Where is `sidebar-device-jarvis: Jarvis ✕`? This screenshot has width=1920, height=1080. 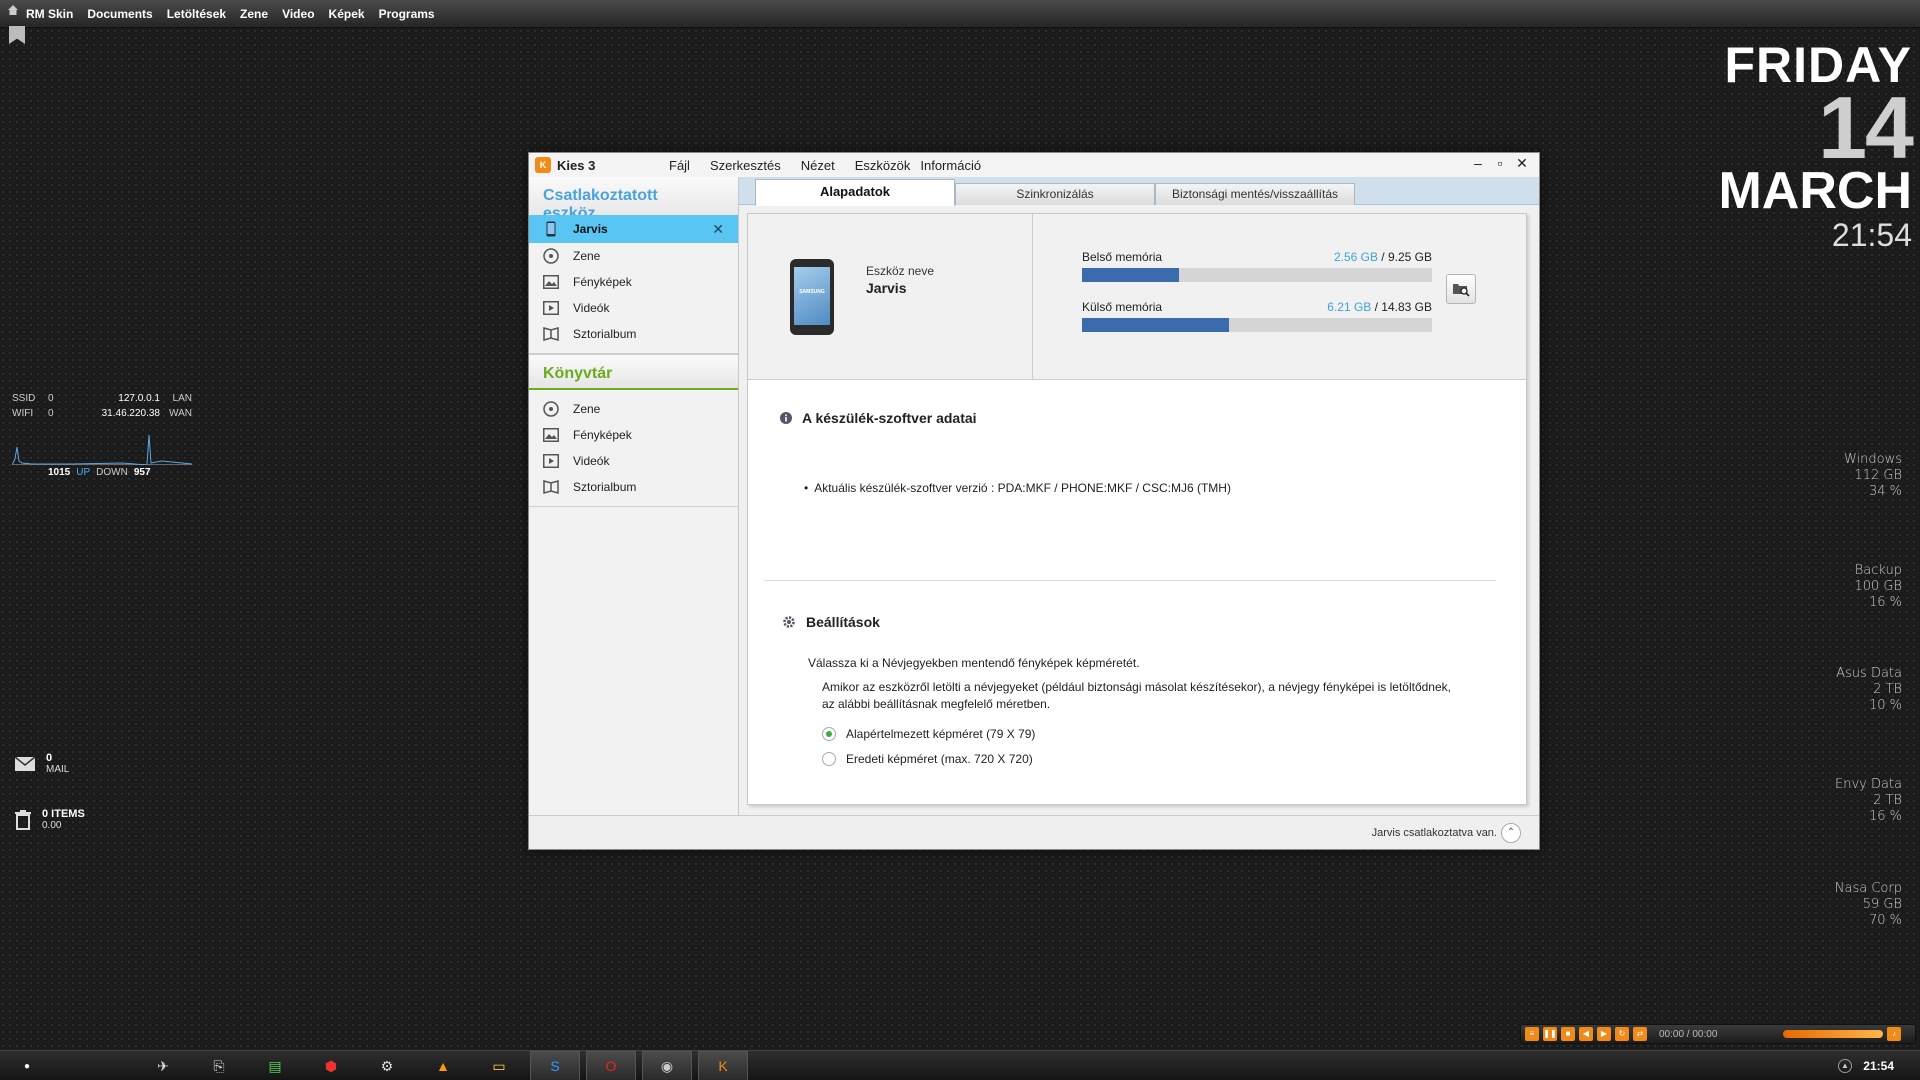
sidebar-device-jarvis: Jarvis ✕ is located at coordinates (633, 229).